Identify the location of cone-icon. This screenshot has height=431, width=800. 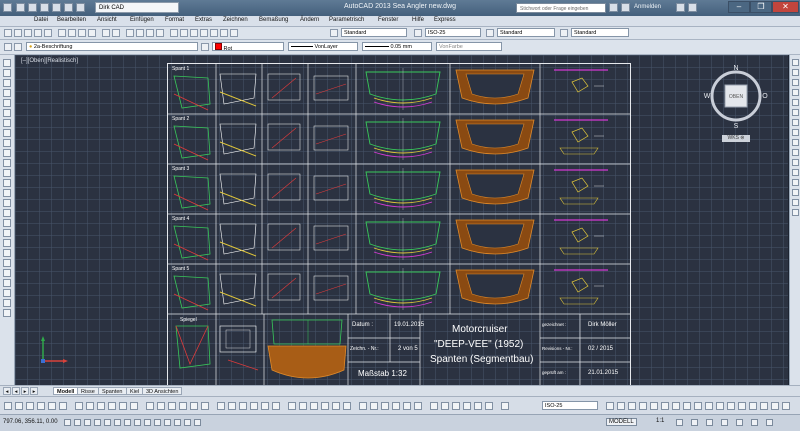
(254, 406).